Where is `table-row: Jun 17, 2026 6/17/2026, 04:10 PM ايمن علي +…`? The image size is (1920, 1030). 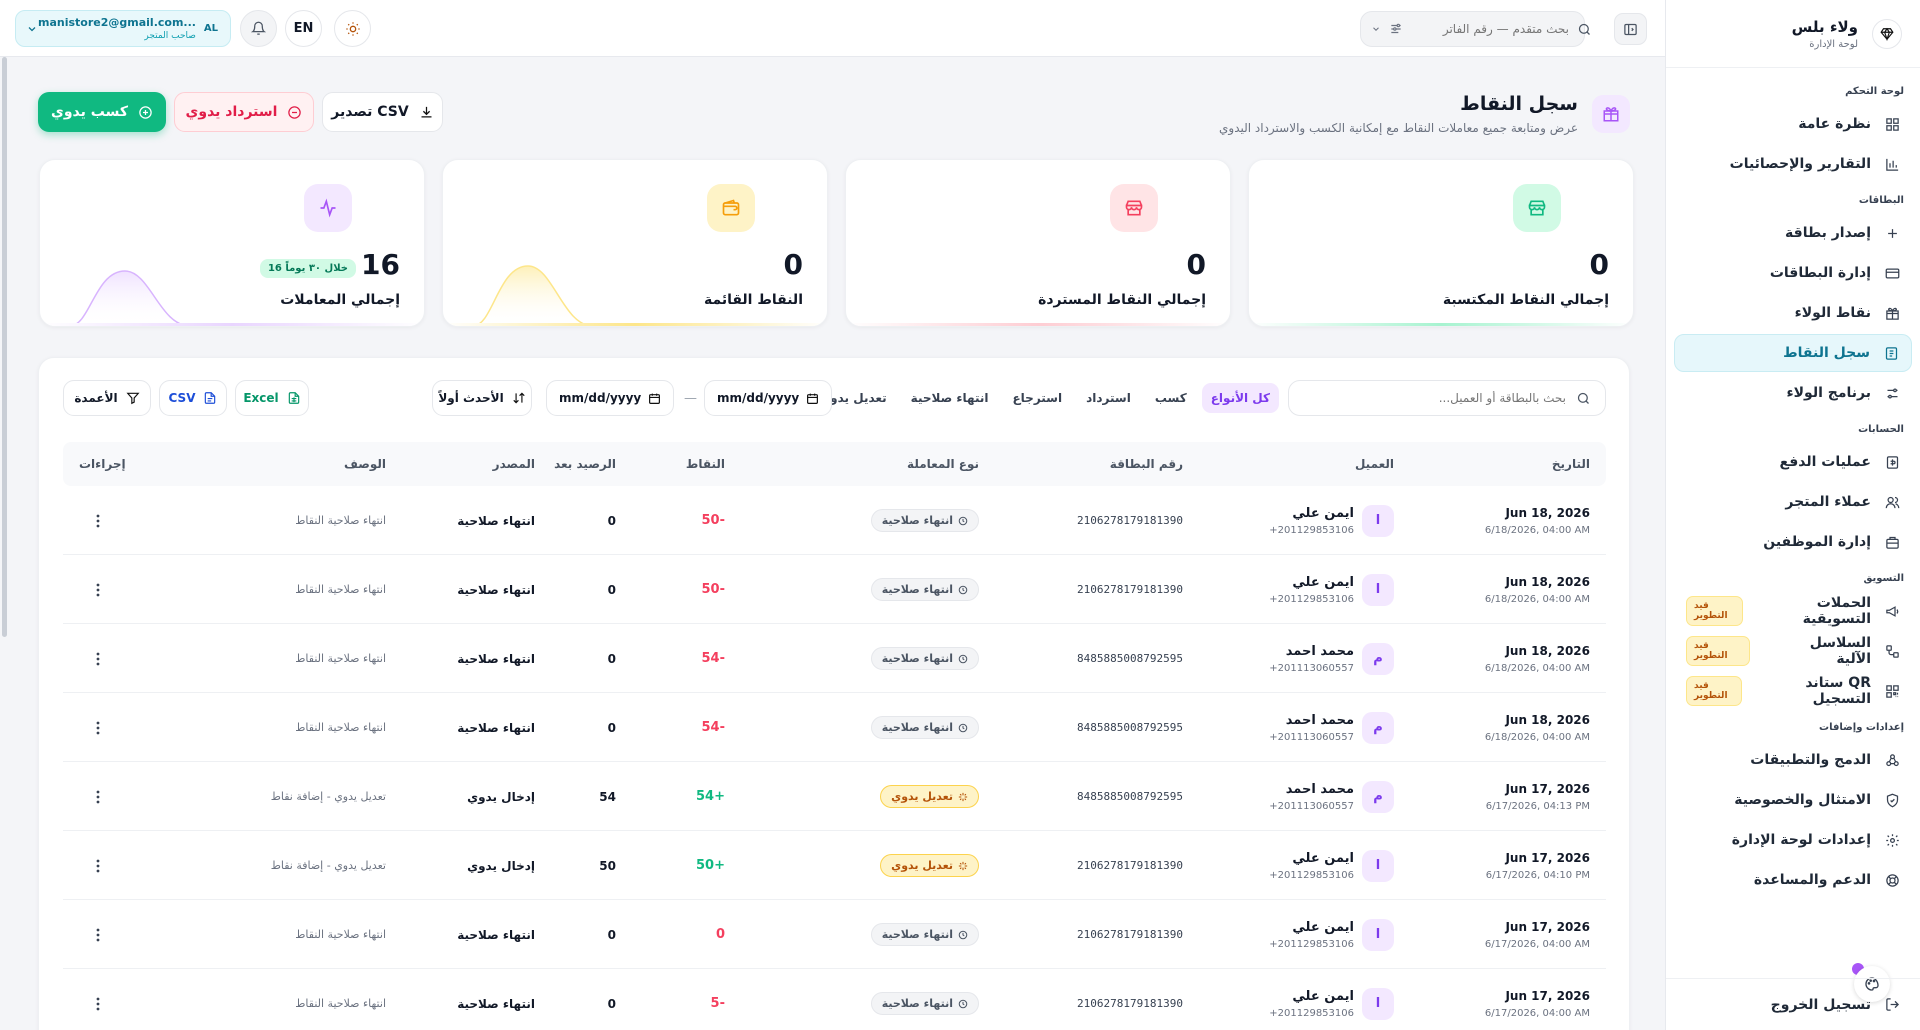 table-row: Jun 17, 2026 6/17/2026, 04:10 PM ايمن علي +… is located at coordinates (834, 865).